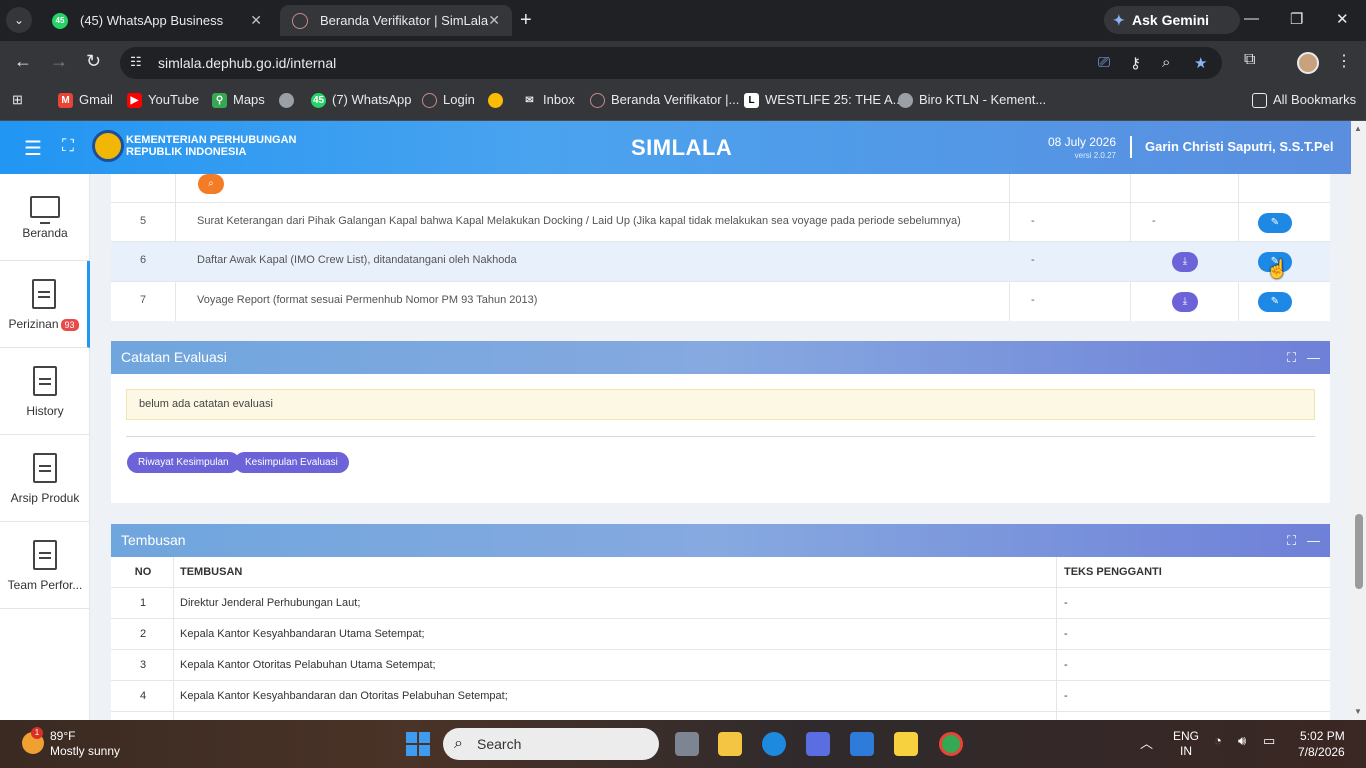  I want to click on password-key-icon: ⚷, so click(1135, 63).